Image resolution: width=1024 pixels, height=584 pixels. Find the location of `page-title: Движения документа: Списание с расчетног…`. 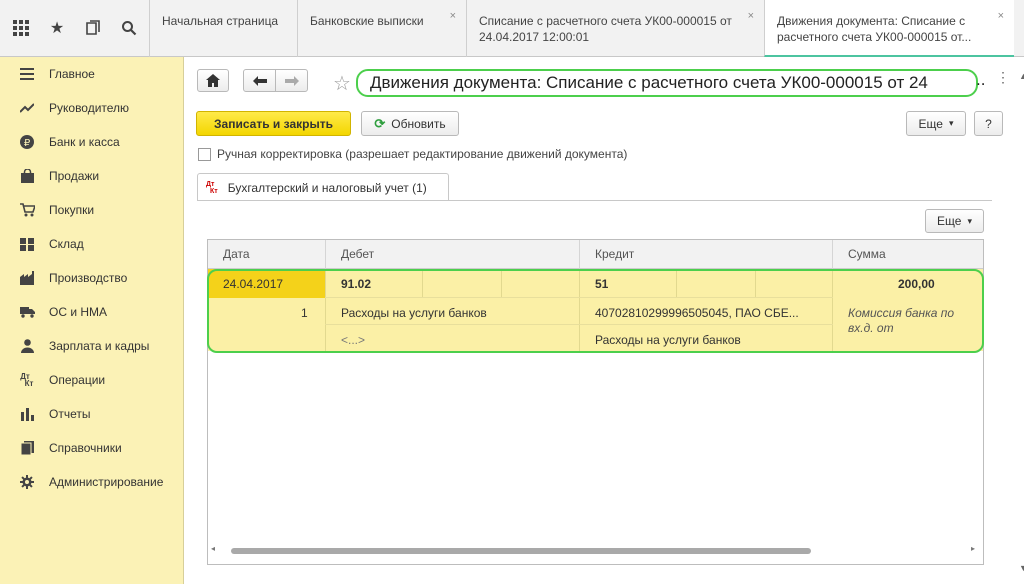

page-title: Движения документа: Списание с расчетног… is located at coordinates (667, 83).